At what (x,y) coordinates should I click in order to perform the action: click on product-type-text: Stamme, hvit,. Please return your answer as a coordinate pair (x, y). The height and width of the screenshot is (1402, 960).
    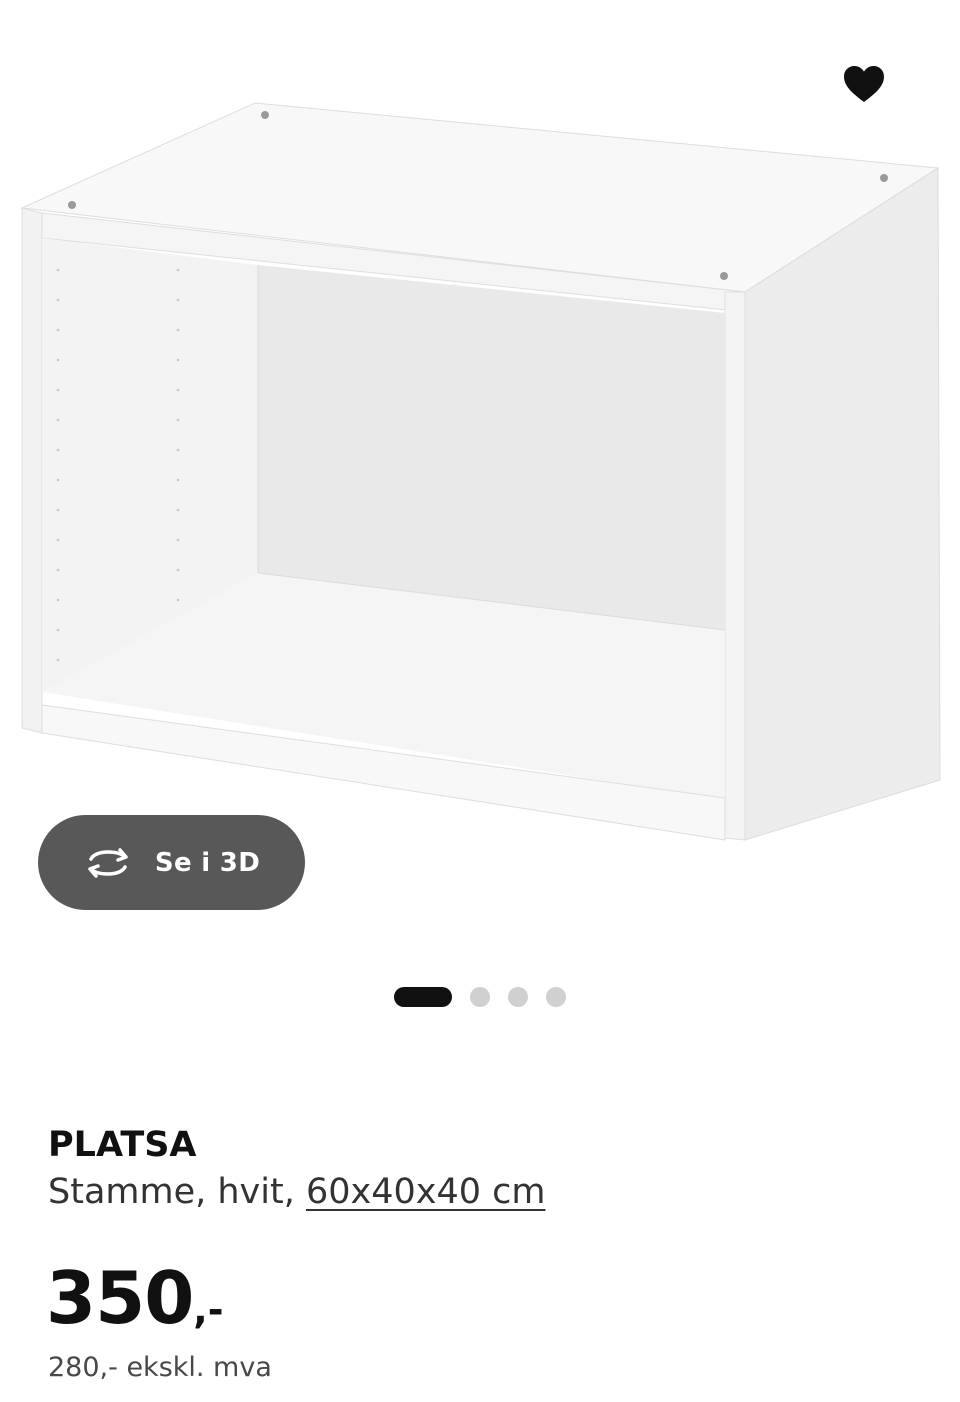
    Looking at the image, I should click on (177, 1192).